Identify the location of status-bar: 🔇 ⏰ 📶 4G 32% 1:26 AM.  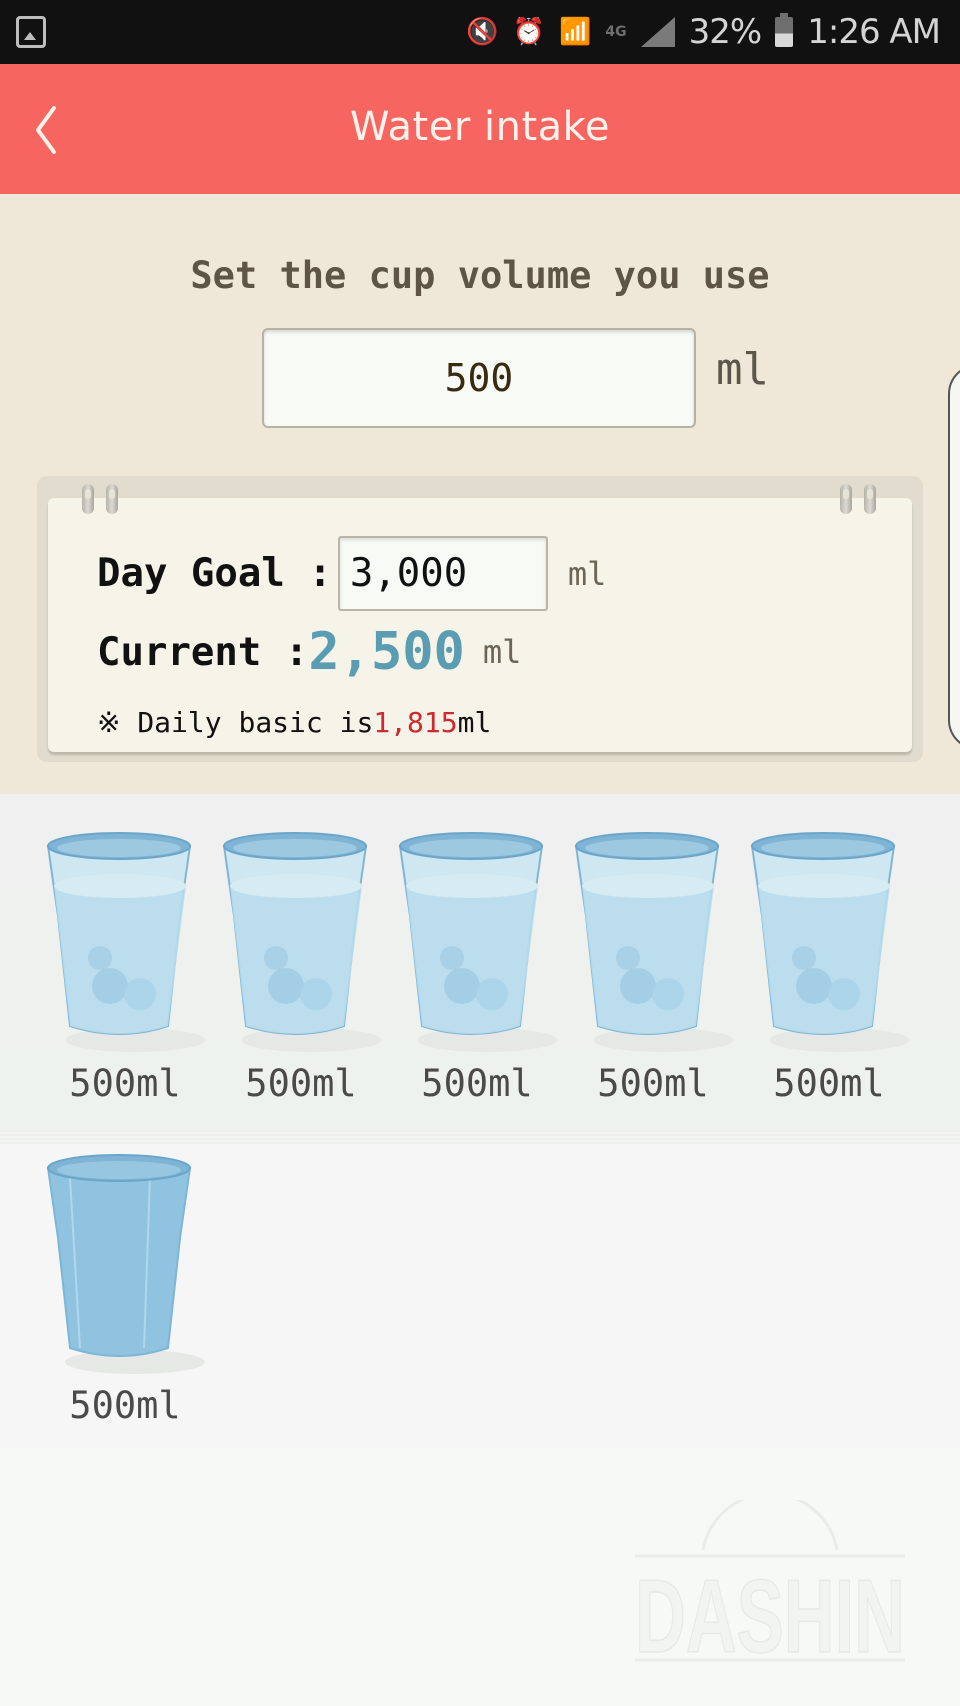
(480, 32).